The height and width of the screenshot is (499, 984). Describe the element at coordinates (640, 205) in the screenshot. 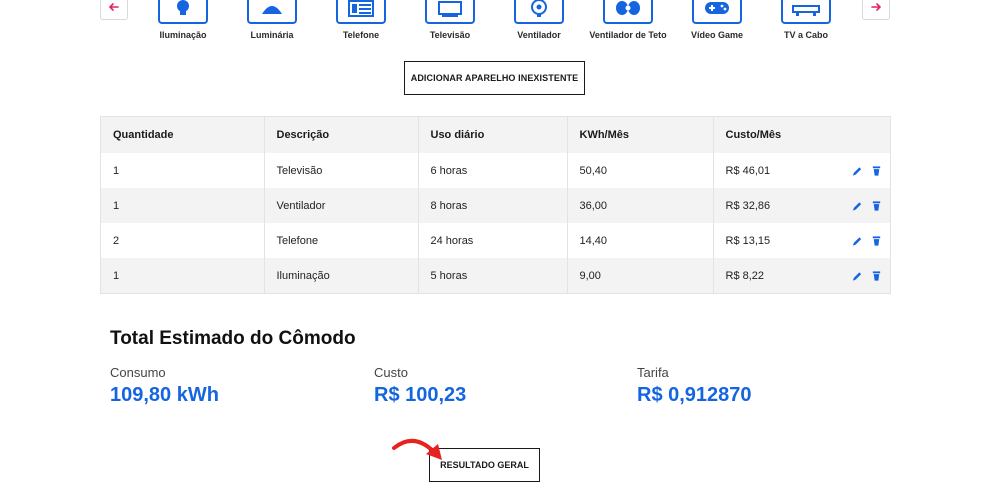

I see `cell-kwh-mes: 36,00` at that location.